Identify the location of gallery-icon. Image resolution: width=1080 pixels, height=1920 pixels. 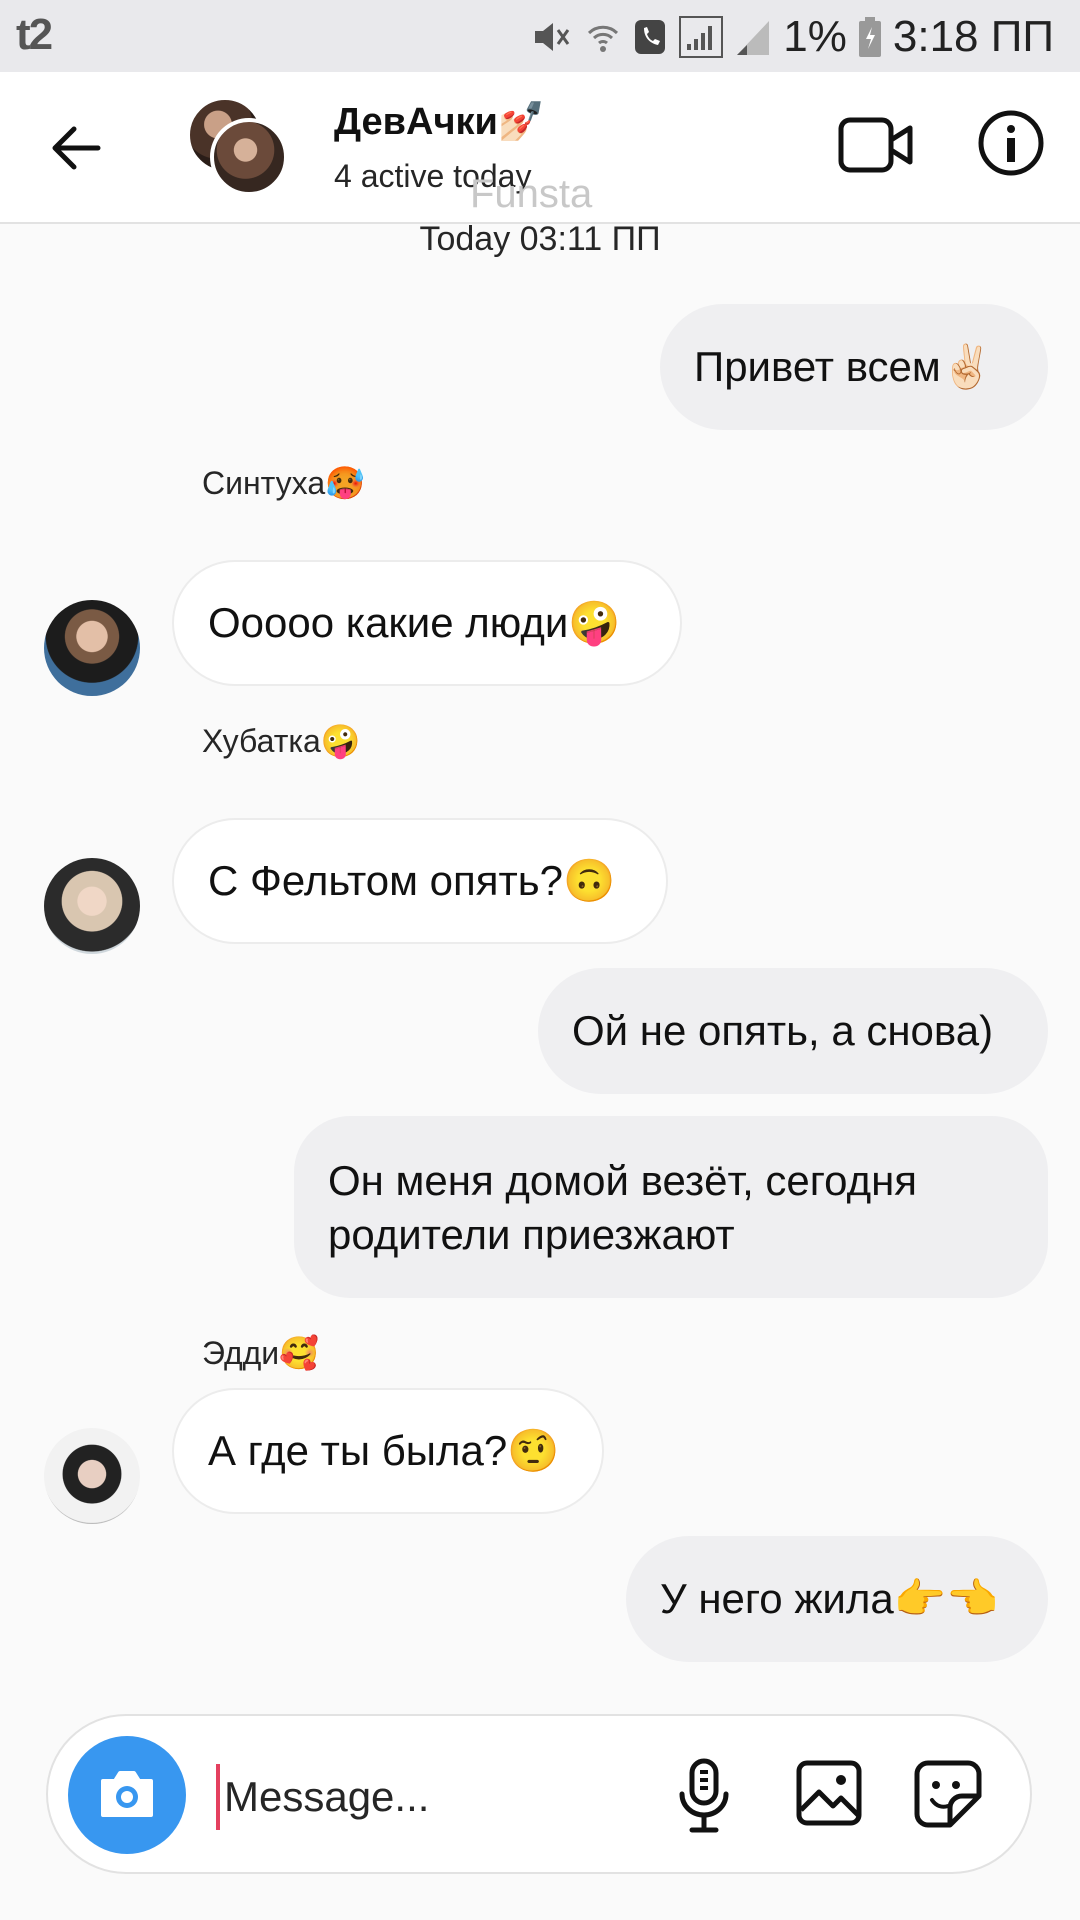
(829, 1793).